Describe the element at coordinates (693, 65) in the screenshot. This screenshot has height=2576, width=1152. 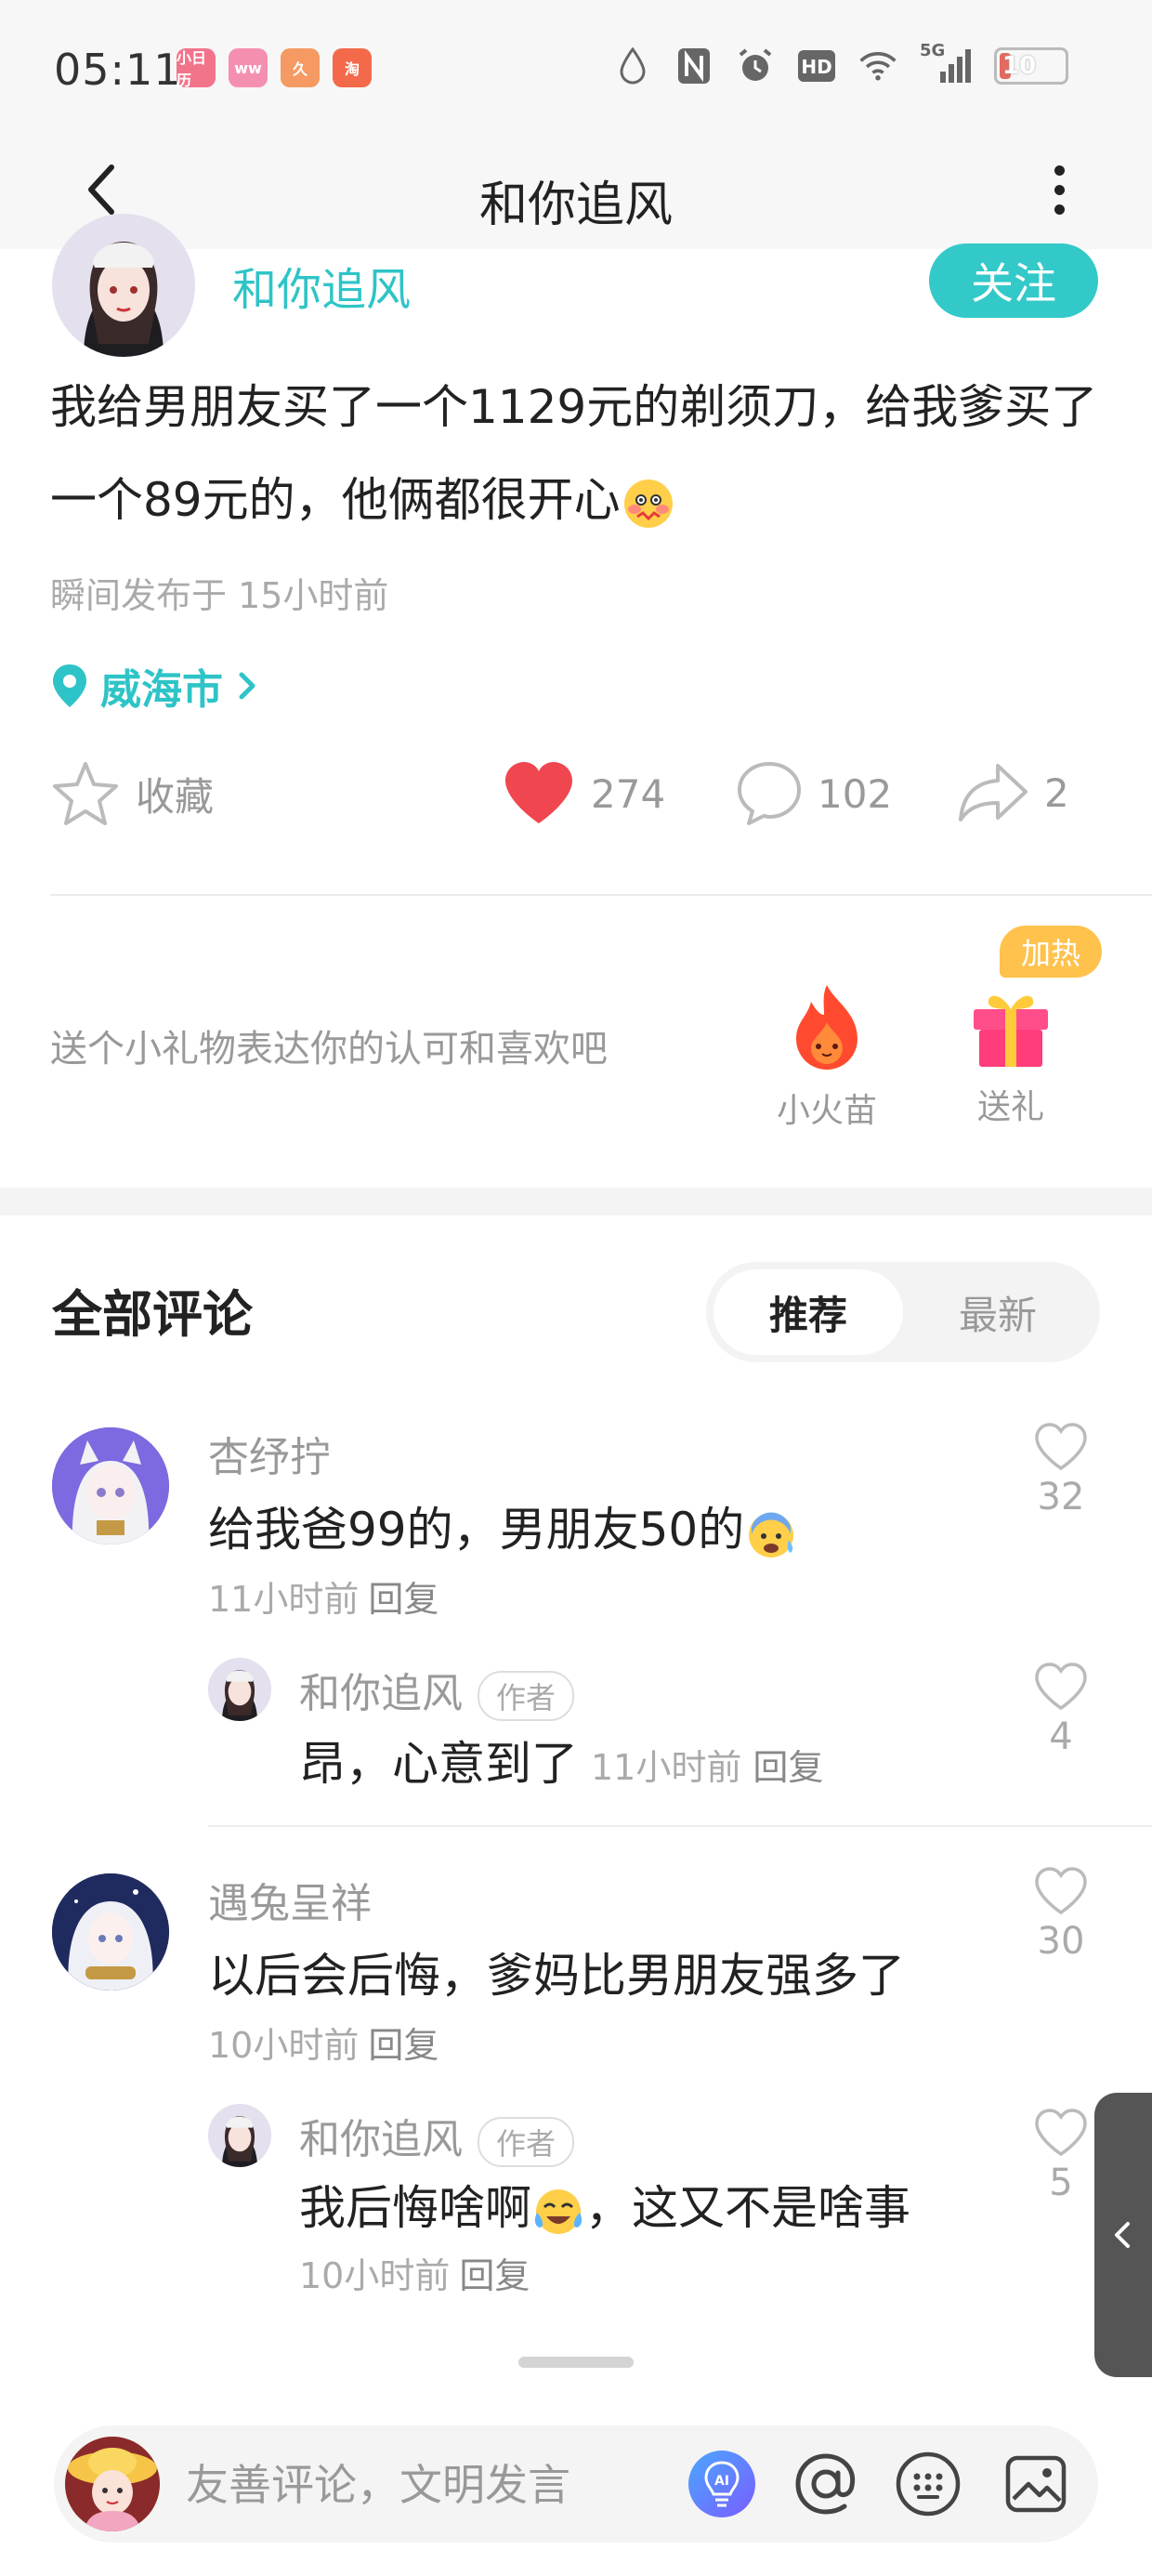
I see `nfc-icon` at that location.